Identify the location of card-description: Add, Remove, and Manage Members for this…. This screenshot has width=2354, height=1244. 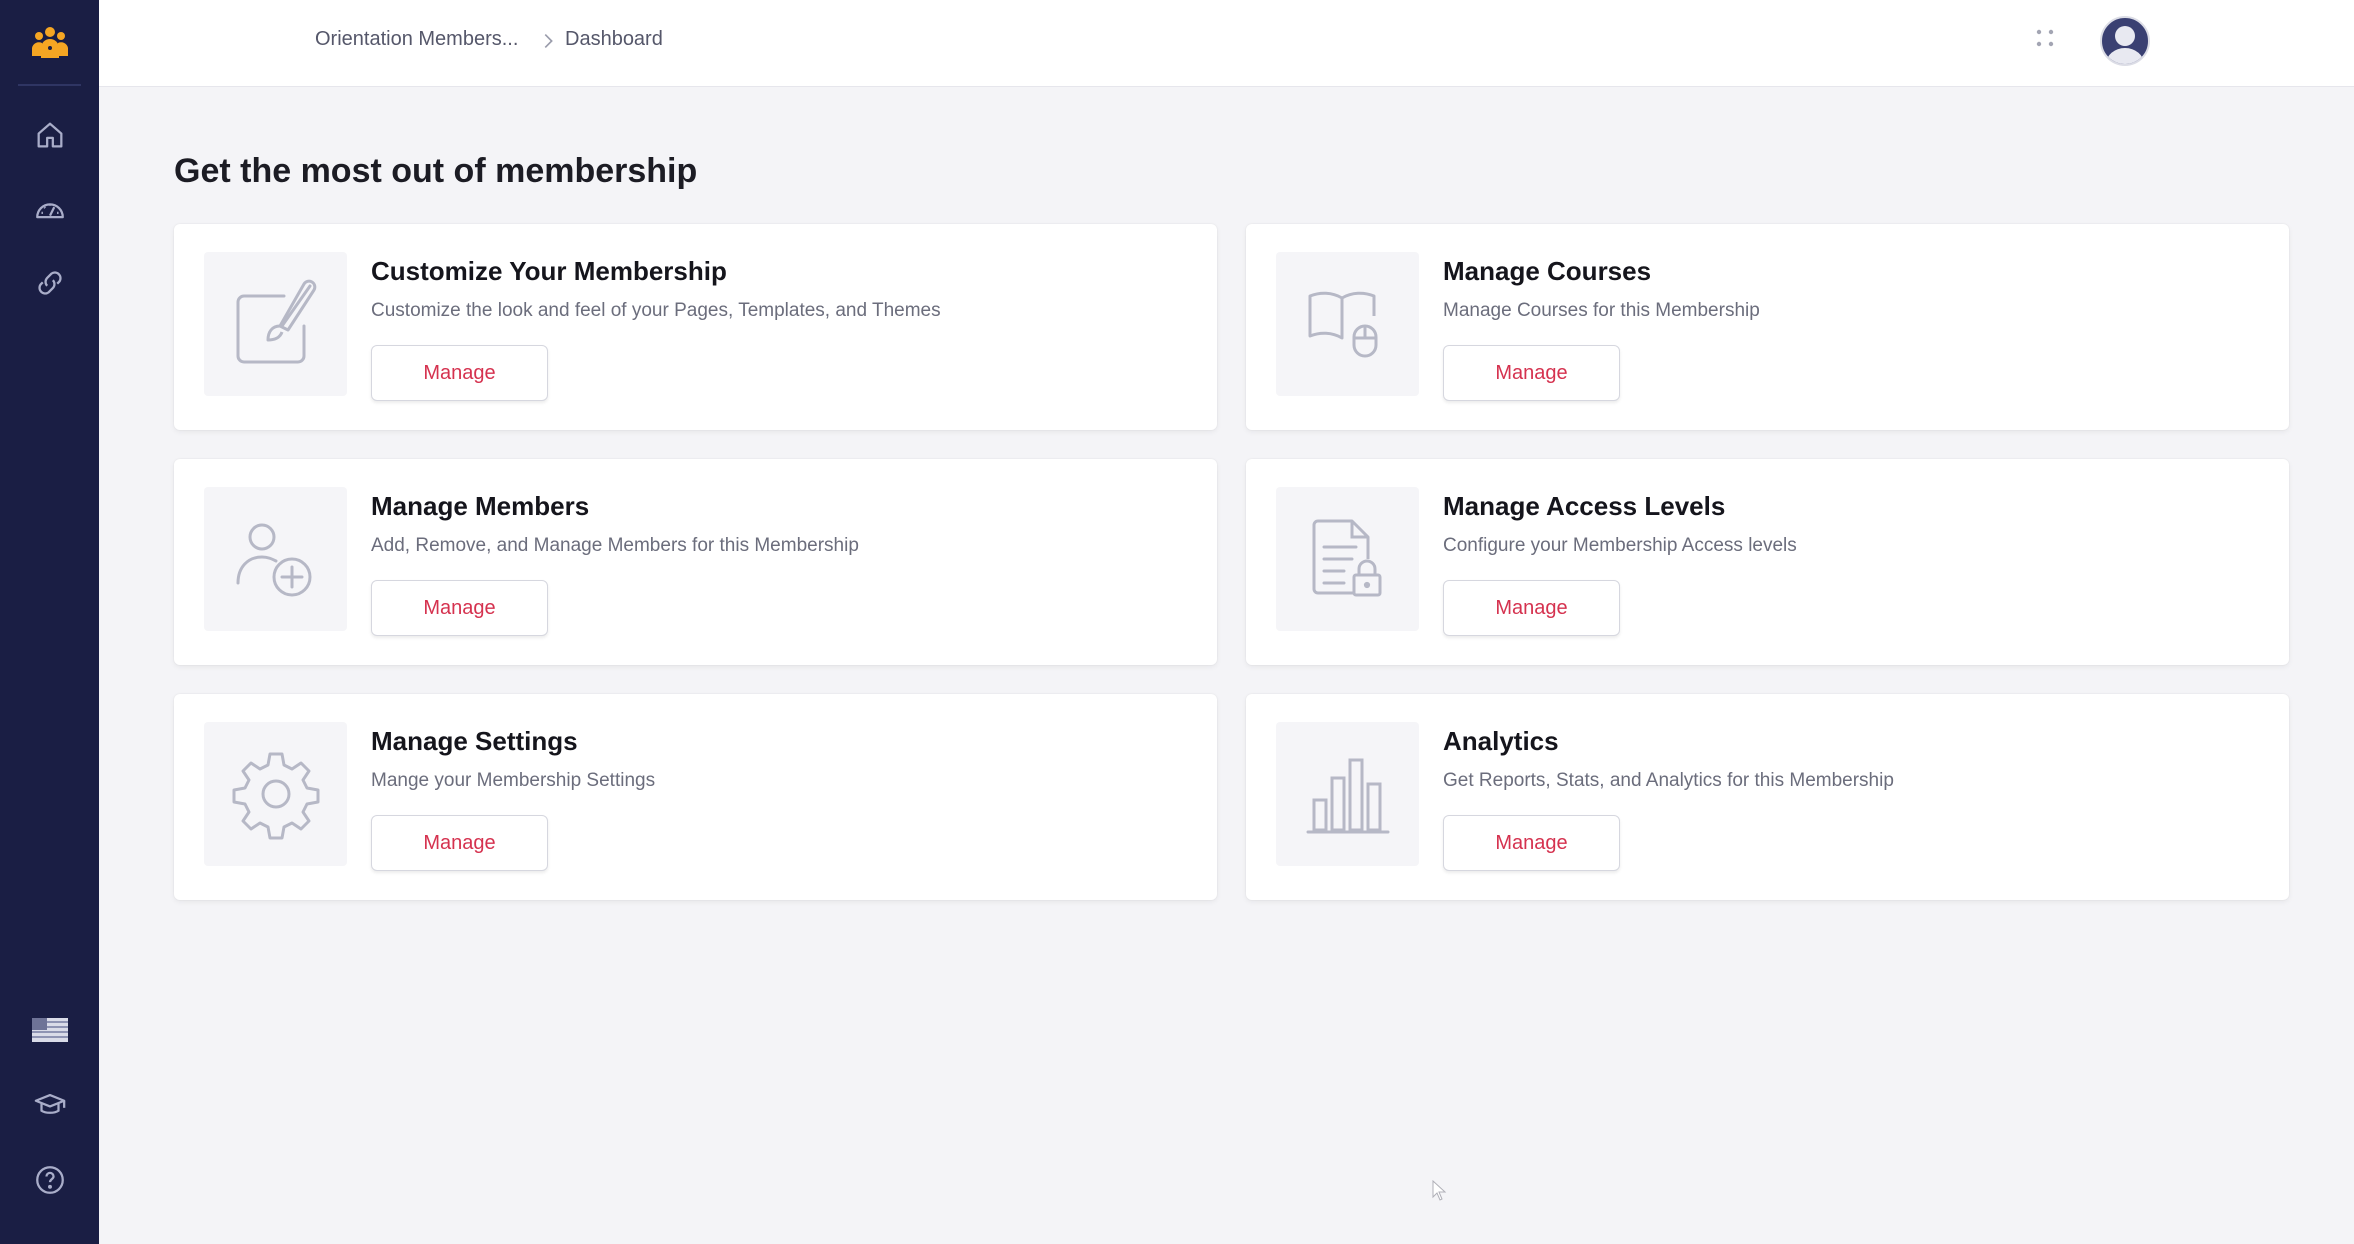
(615, 545).